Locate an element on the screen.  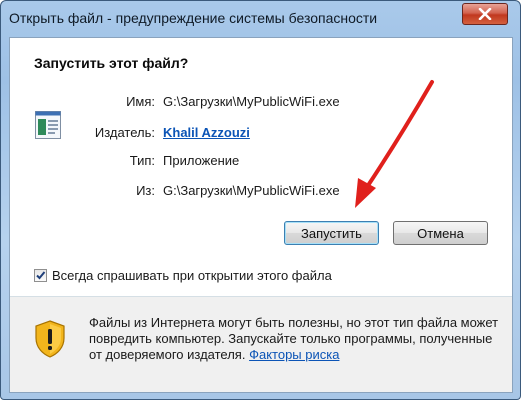
name-label: Имя: is located at coordinates (140, 101).